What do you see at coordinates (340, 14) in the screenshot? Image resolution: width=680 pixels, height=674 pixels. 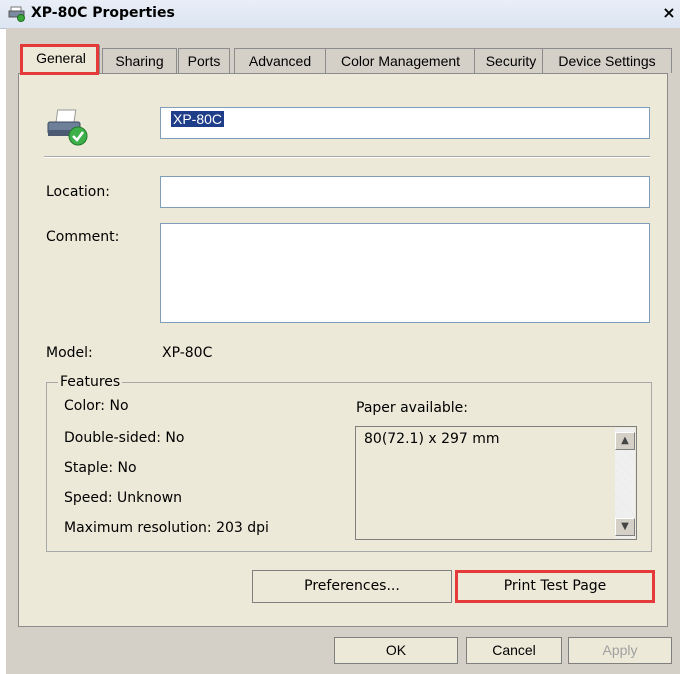 I see `title-bar: XP-80C Properties ×` at bounding box center [340, 14].